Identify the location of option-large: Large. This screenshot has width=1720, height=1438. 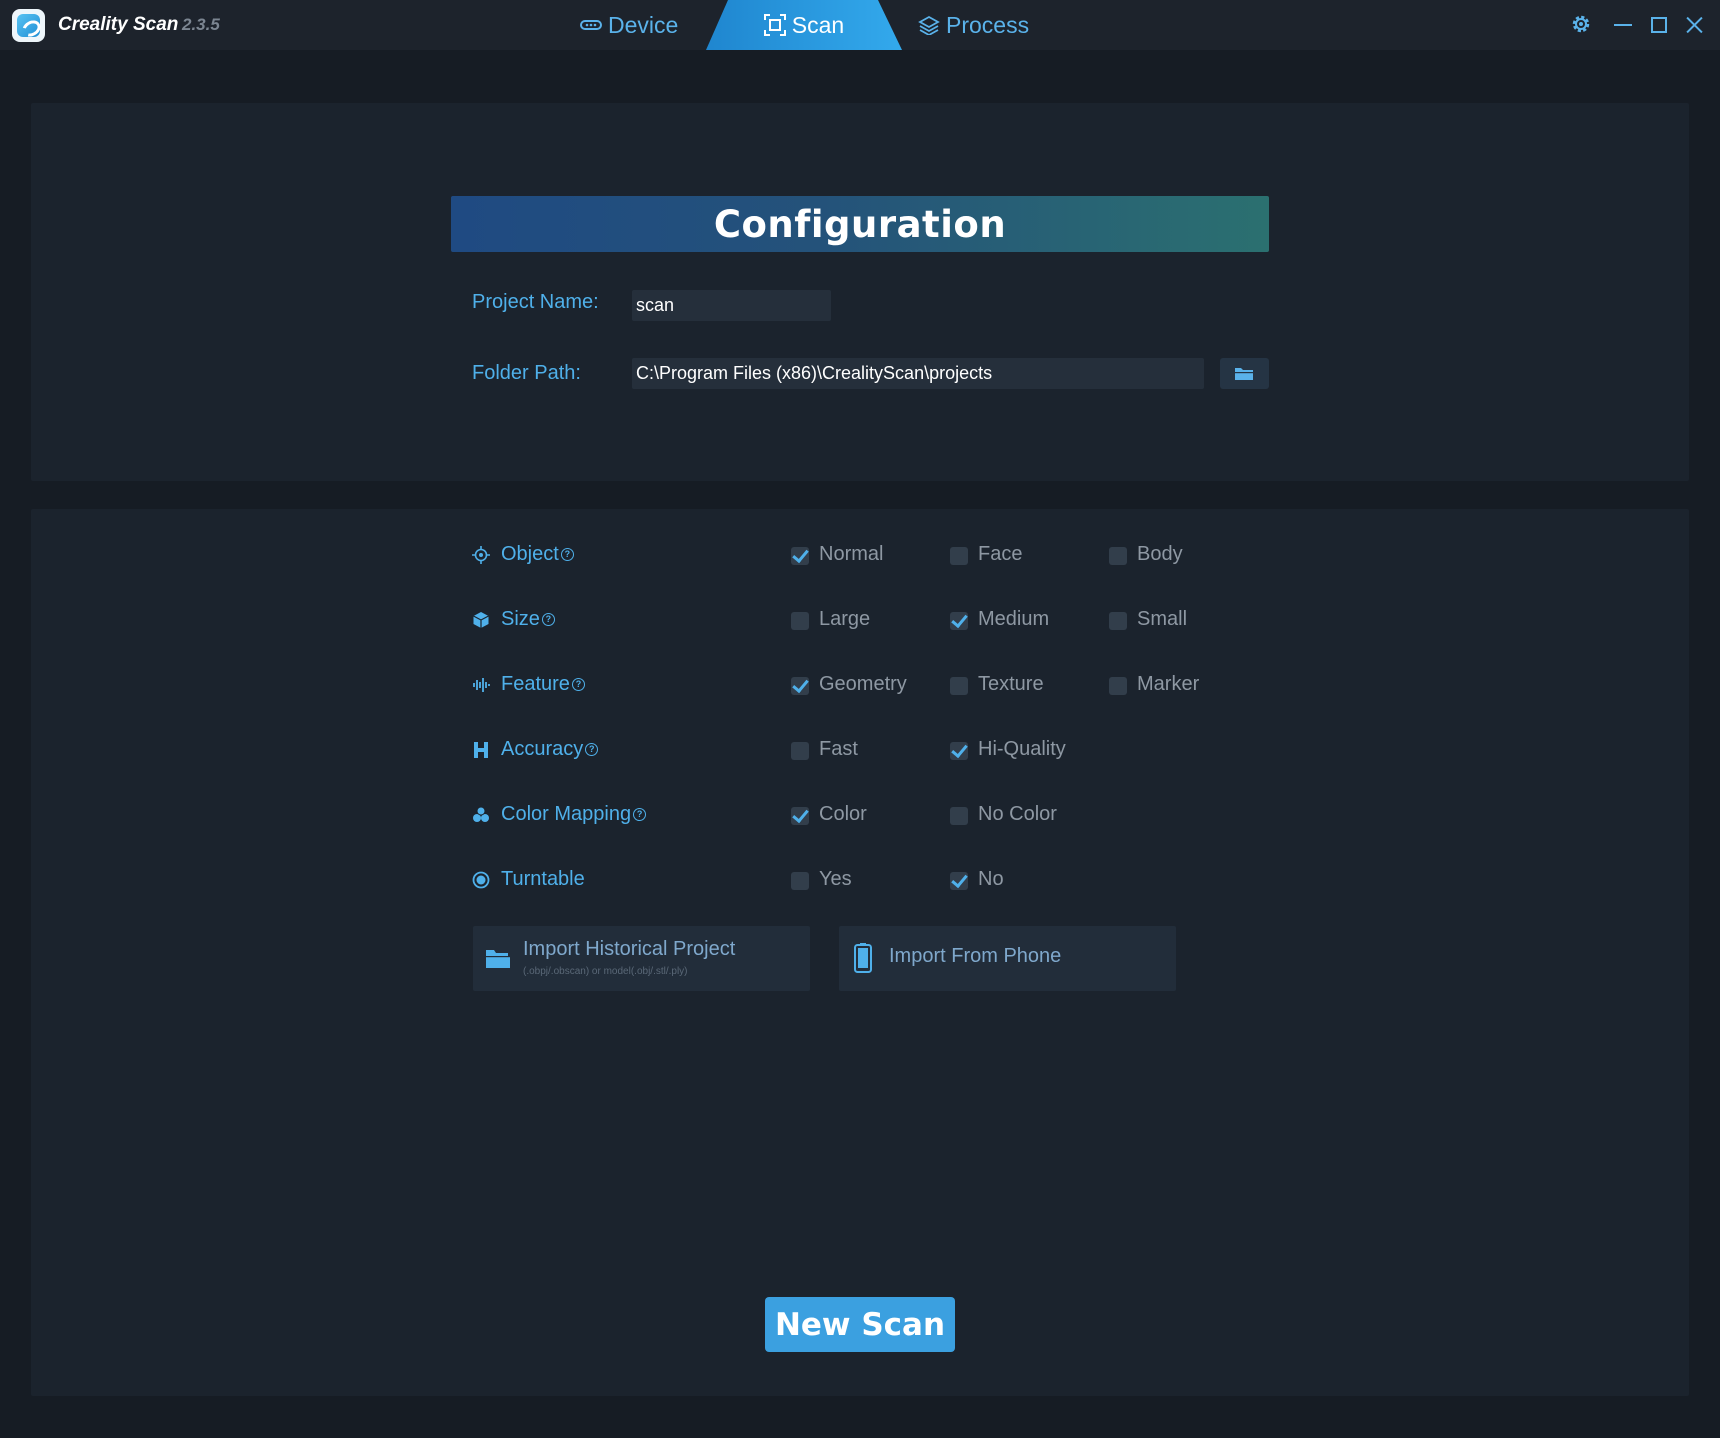
(845, 619).